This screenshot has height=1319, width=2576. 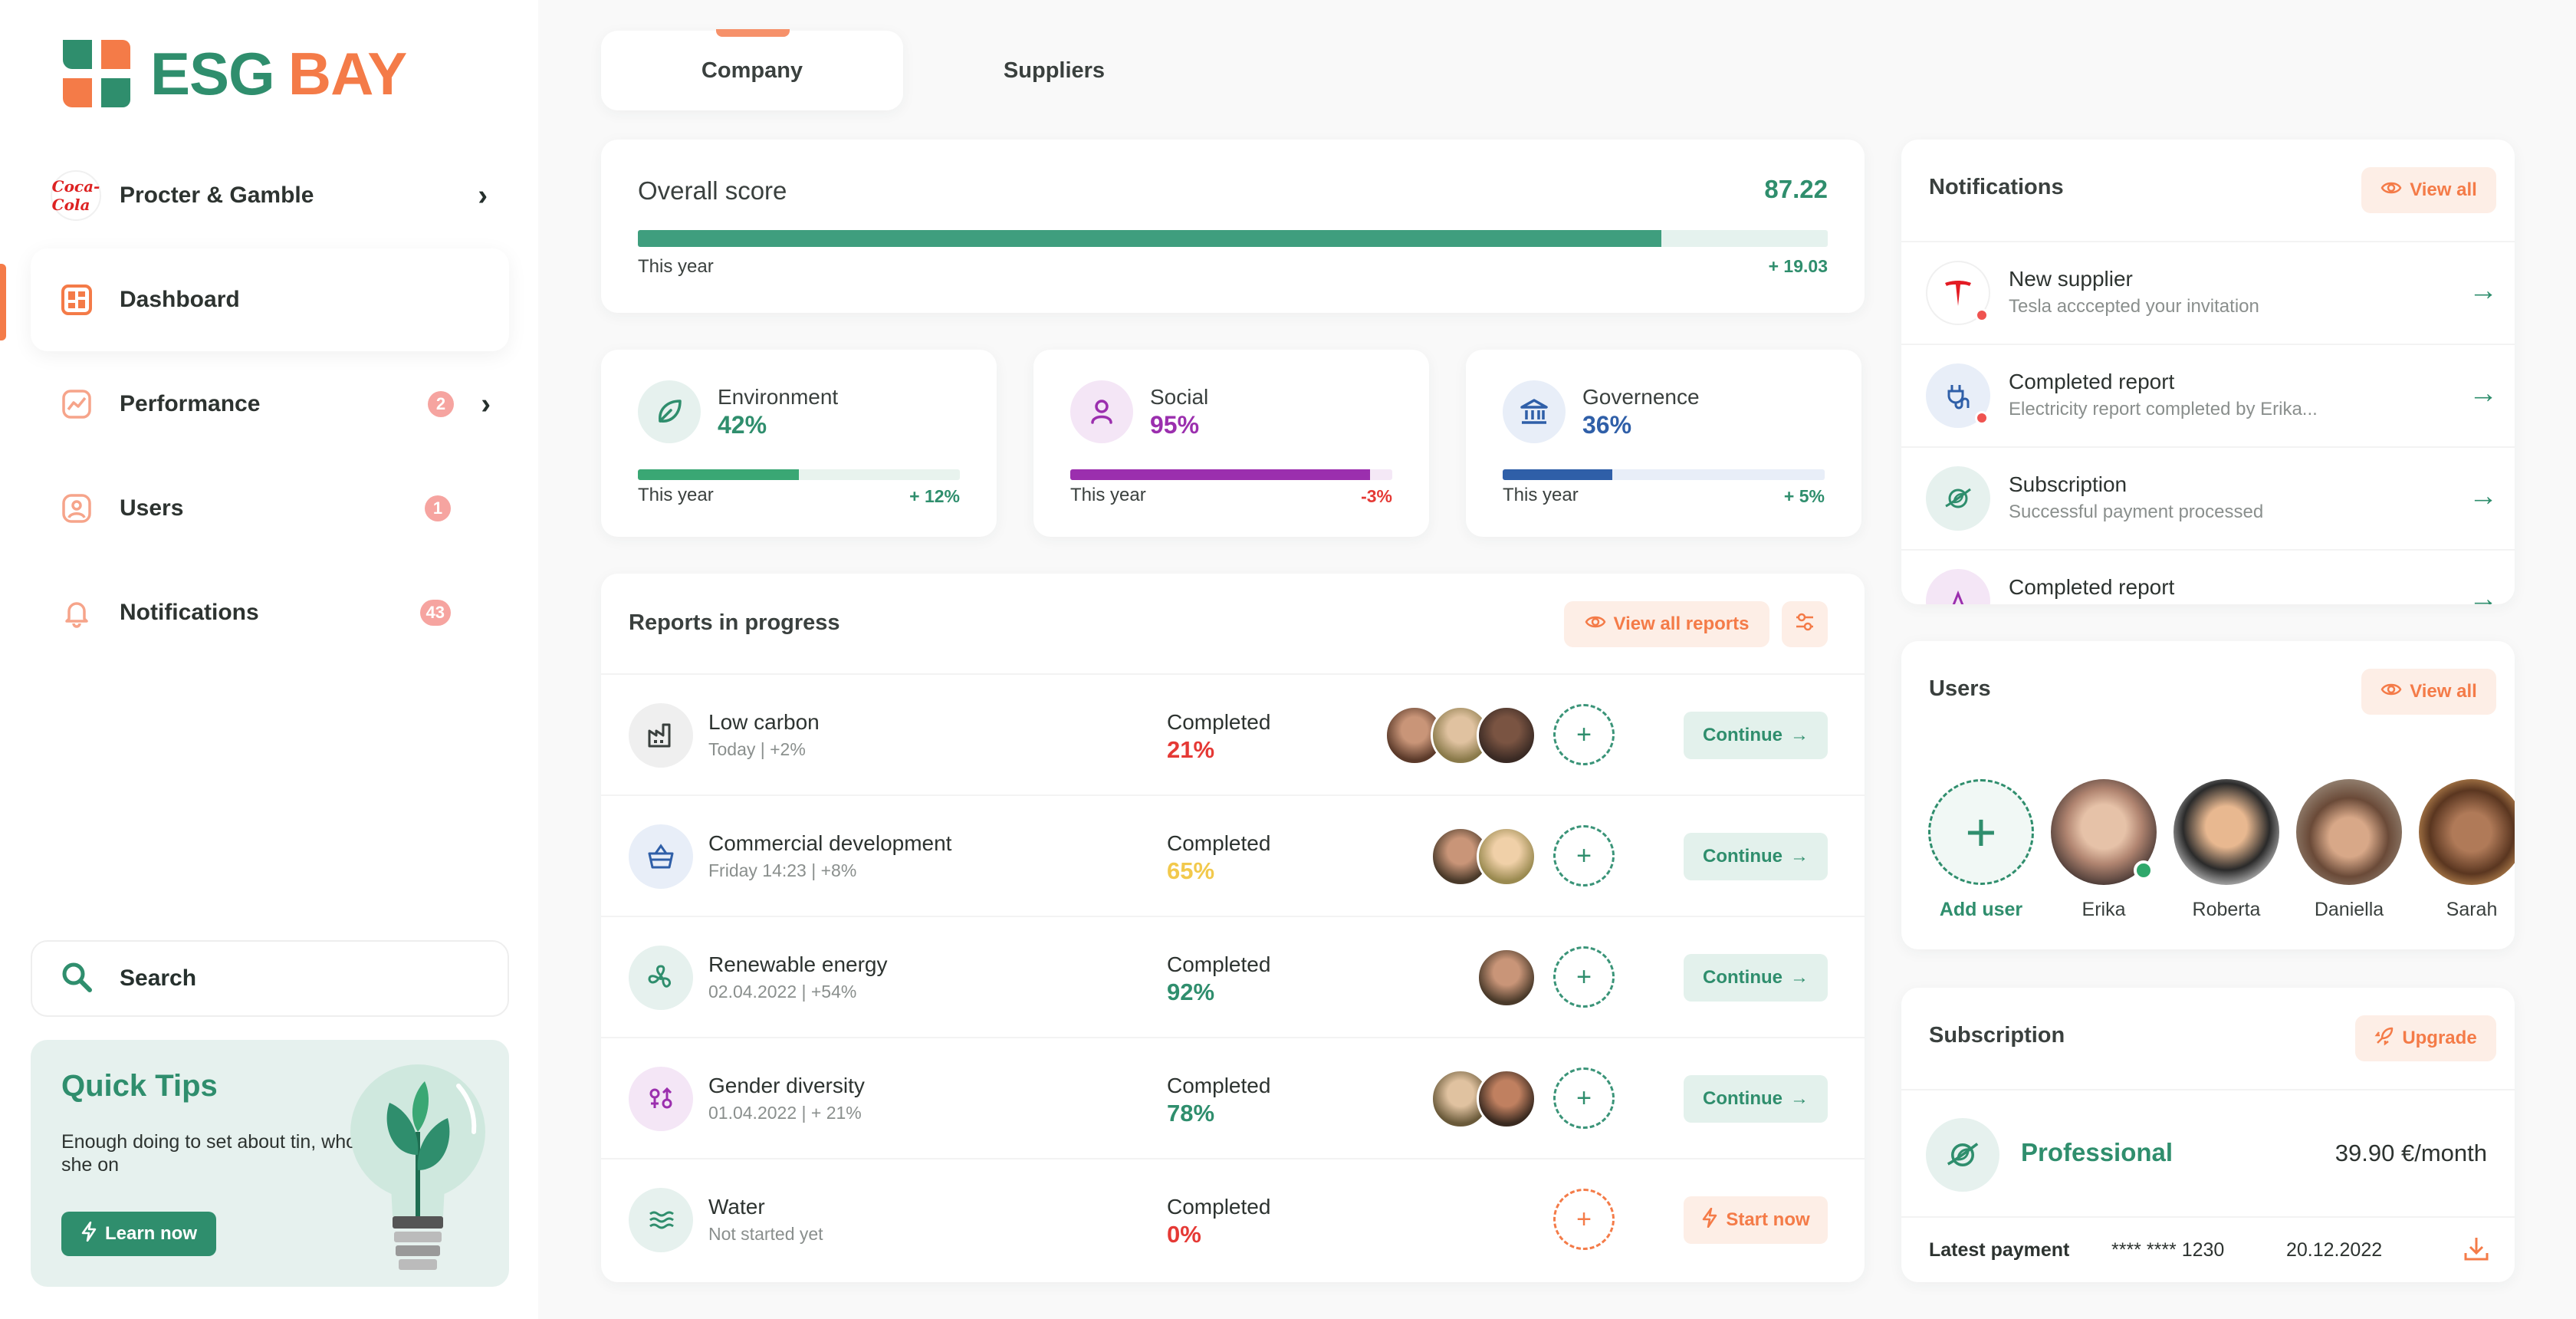 What do you see at coordinates (2349, 850) in the screenshot?
I see `user-item: Daniella` at bounding box center [2349, 850].